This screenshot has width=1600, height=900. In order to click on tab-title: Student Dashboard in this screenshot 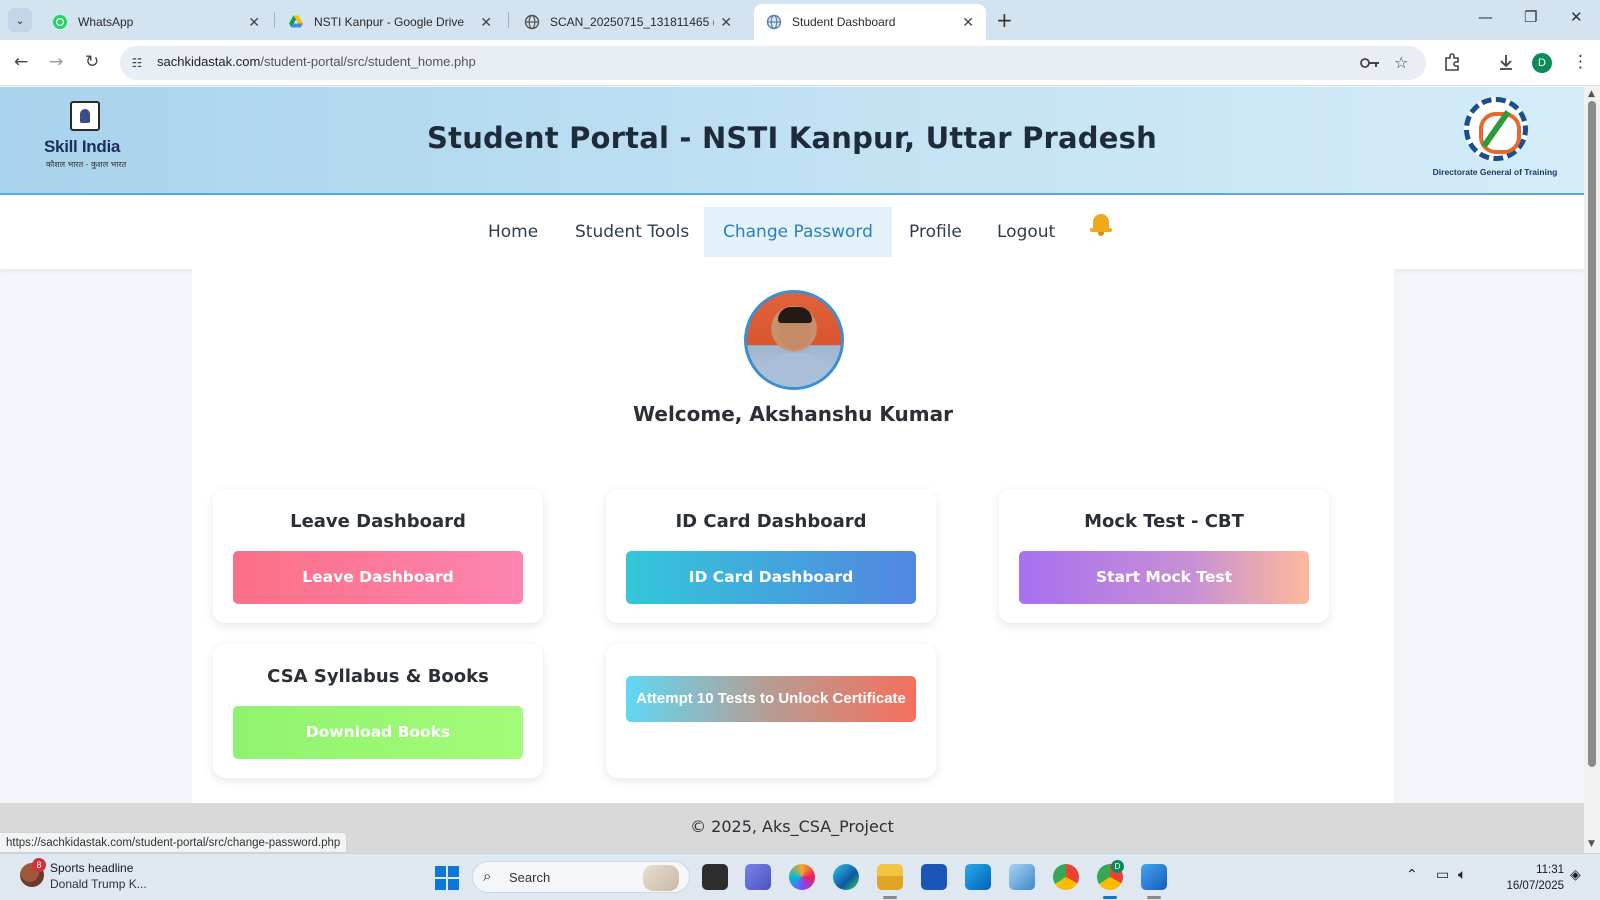, I will do `click(844, 22)`.